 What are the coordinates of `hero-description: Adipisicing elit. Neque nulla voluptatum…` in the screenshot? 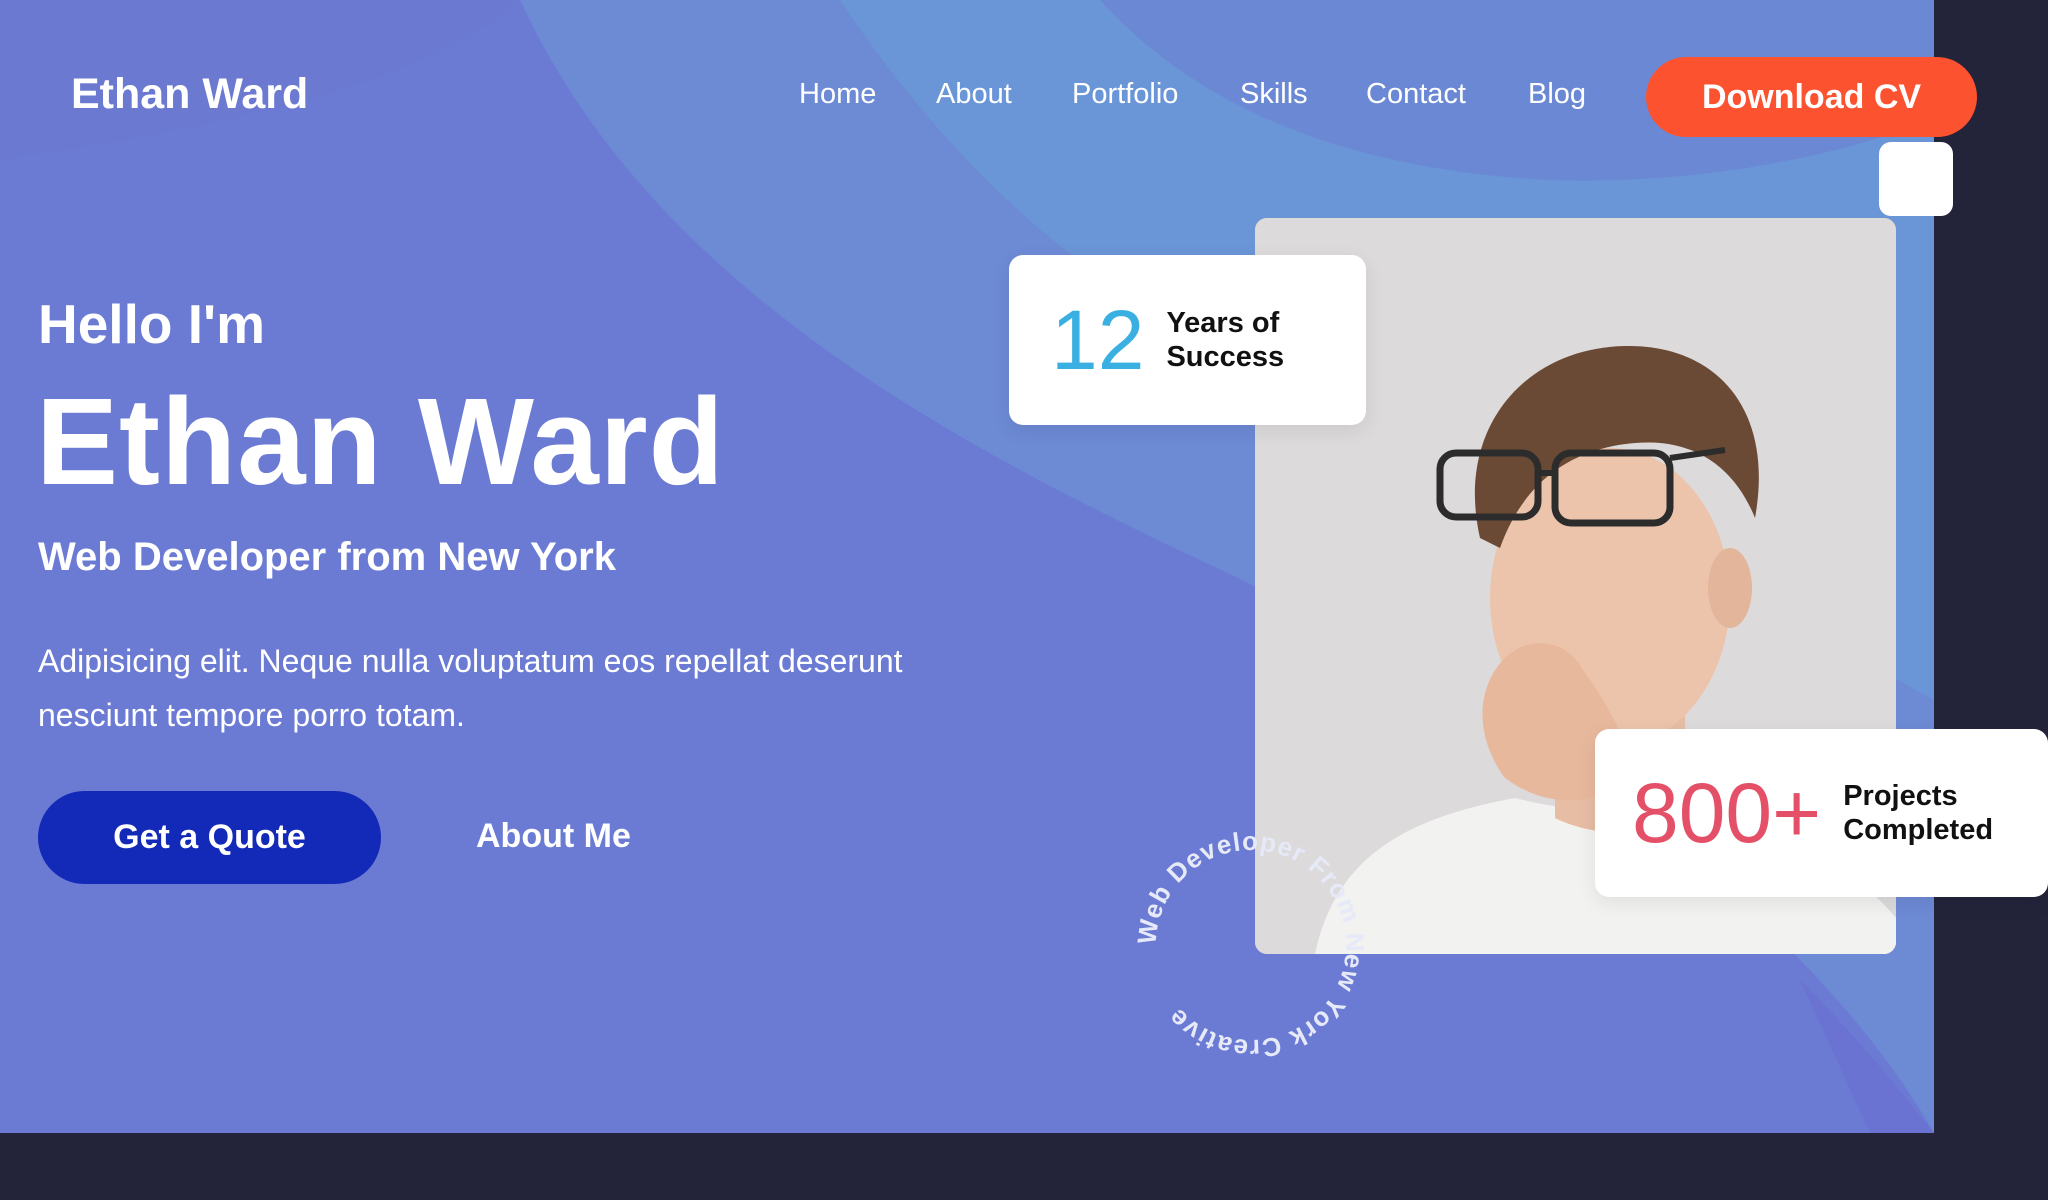 It's located at (470, 688).